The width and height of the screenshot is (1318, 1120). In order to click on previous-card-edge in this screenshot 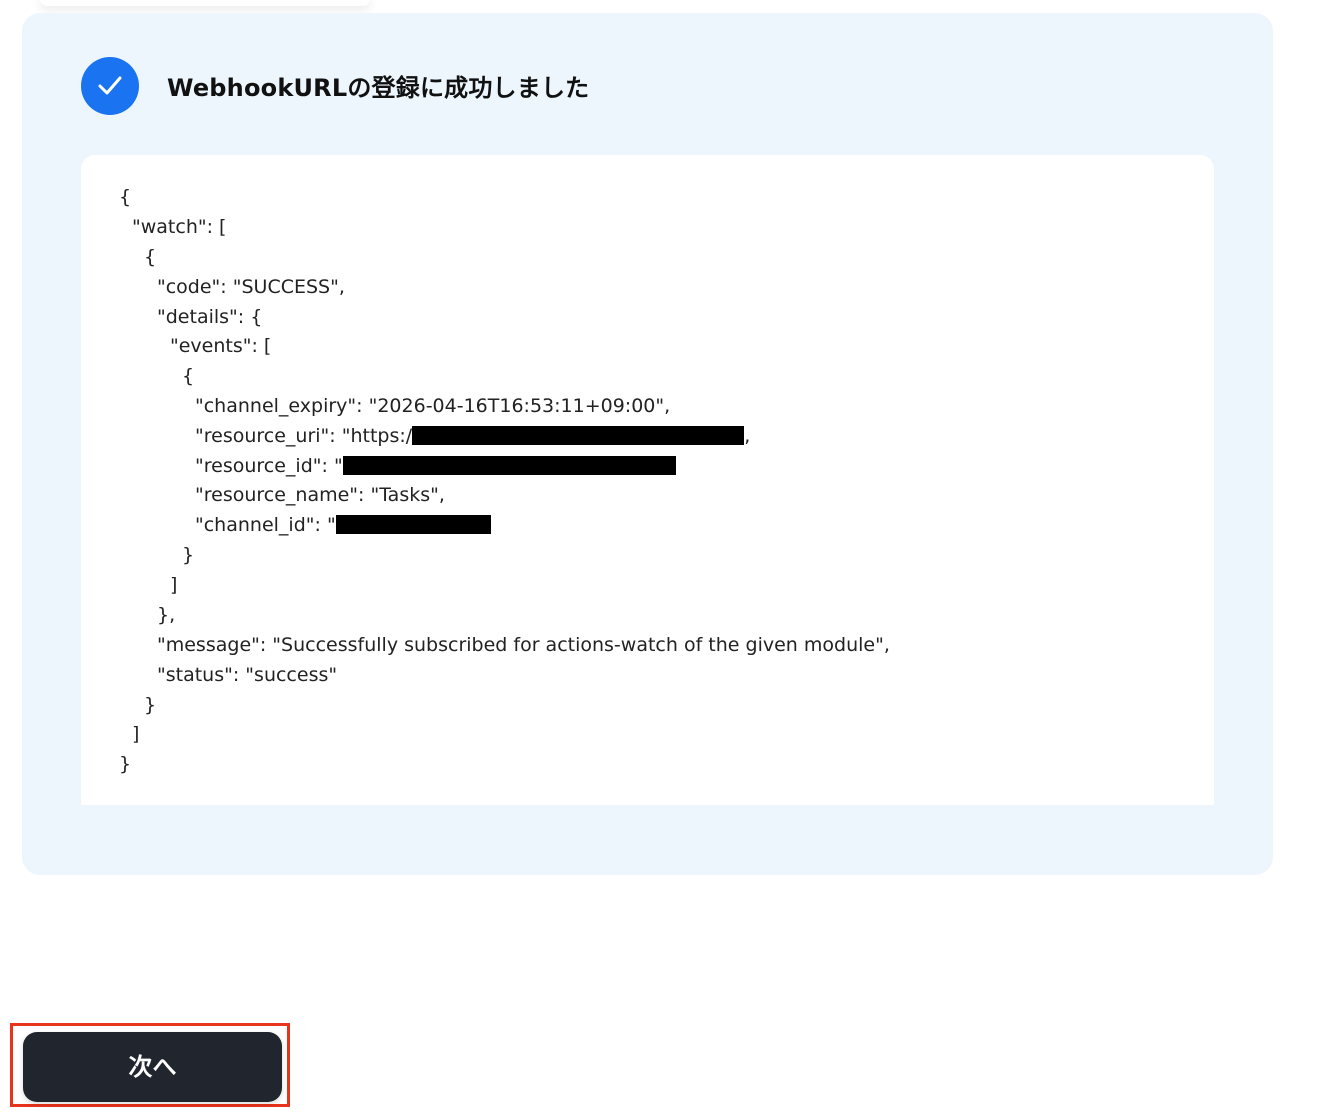, I will do `click(205, 3)`.